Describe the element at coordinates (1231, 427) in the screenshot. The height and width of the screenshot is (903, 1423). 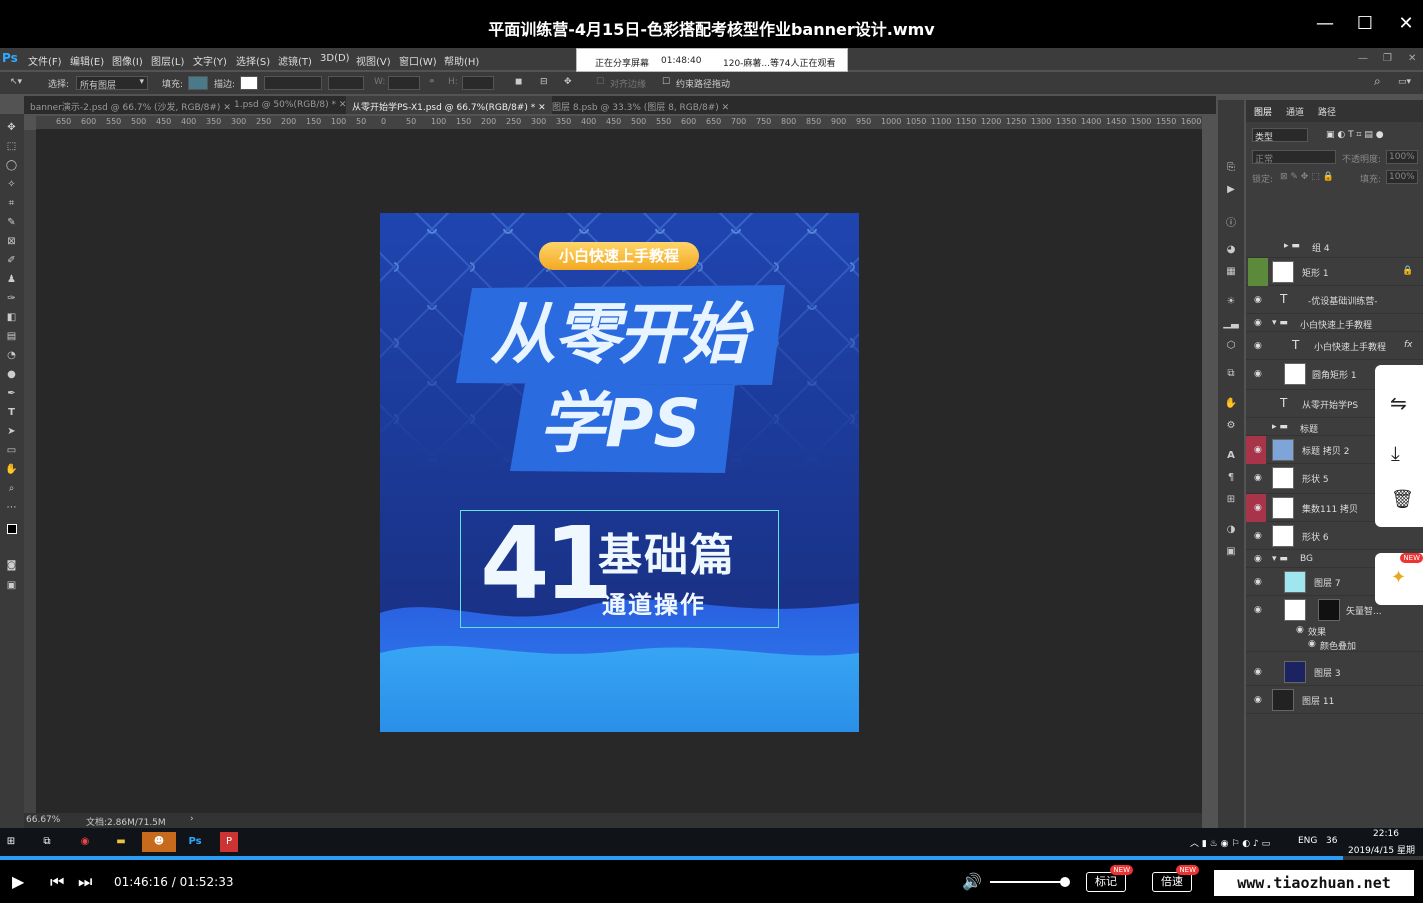
I see `properties-icon: ⚙` at that location.